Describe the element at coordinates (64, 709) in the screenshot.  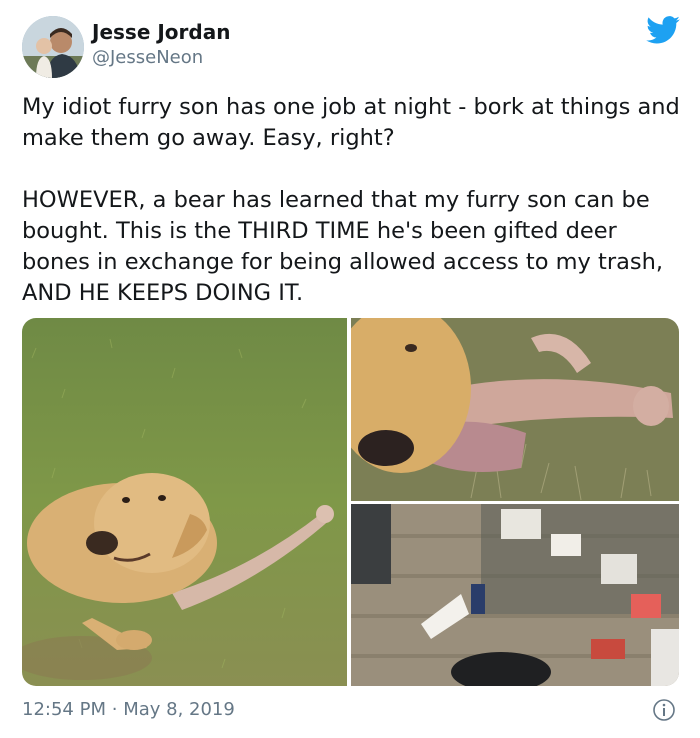
I see `tweet-time: 12:54 PM` at that location.